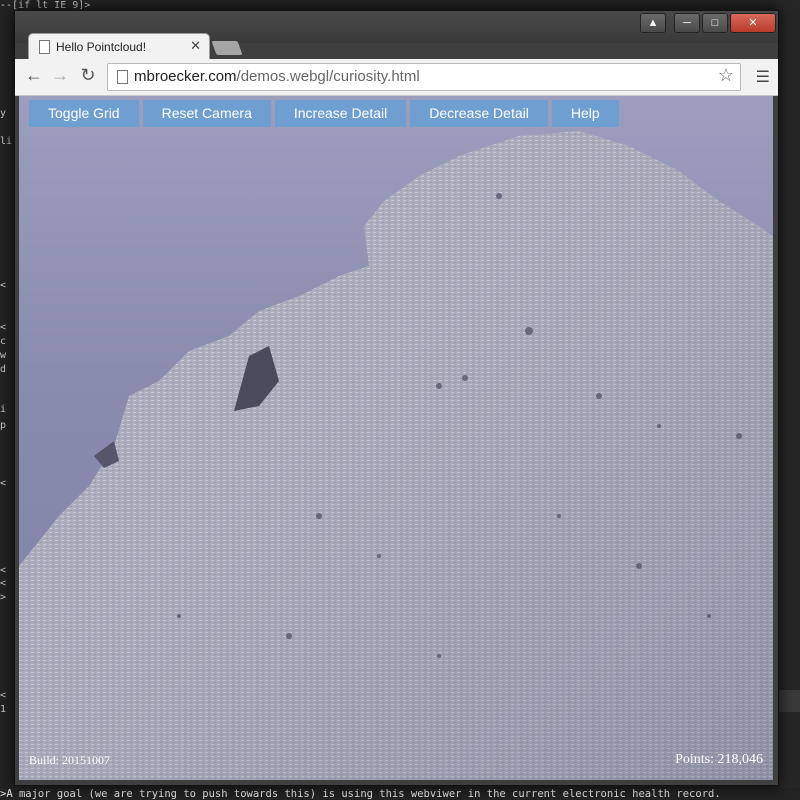 The height and width of the screenshot is (800, 800). What do you see at coordinates (34, 75) in the screenshot?
I see `back-arrow-icon: ←` at bounding box center [34, 75].